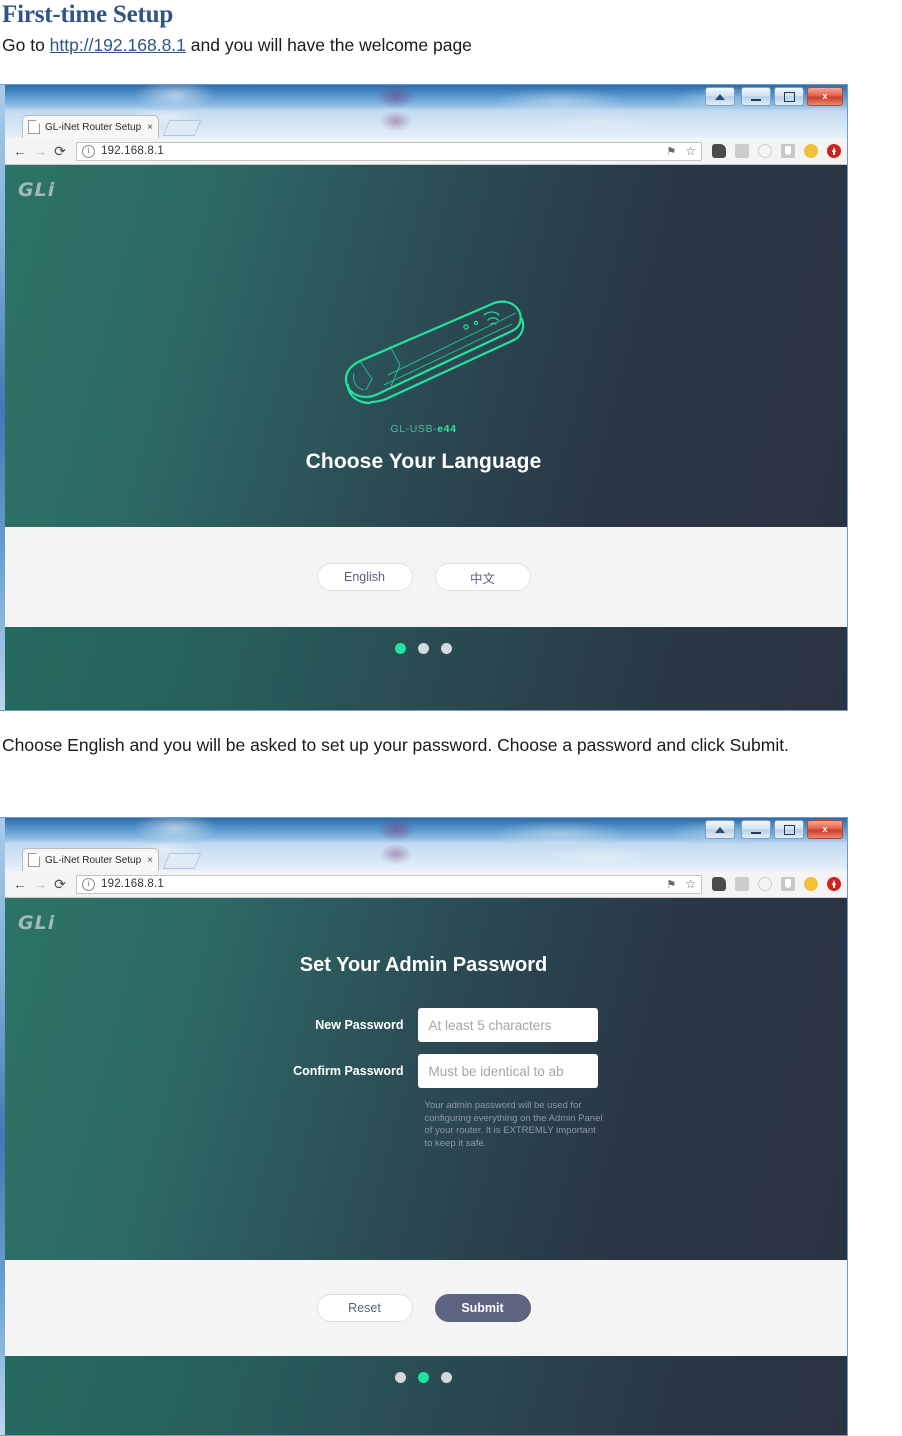 This screenshot has height=1436, width=902. I want to click on page-favicon-icon, so click(34, 127).